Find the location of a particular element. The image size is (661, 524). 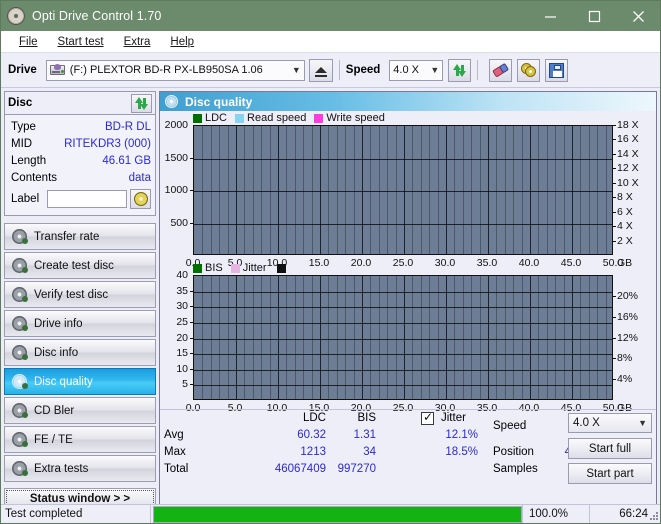

drive-select: (F:) PLEXTOR BD-R PX-LB950SA 1.06 ▼ is located at coordinates (175, 70).